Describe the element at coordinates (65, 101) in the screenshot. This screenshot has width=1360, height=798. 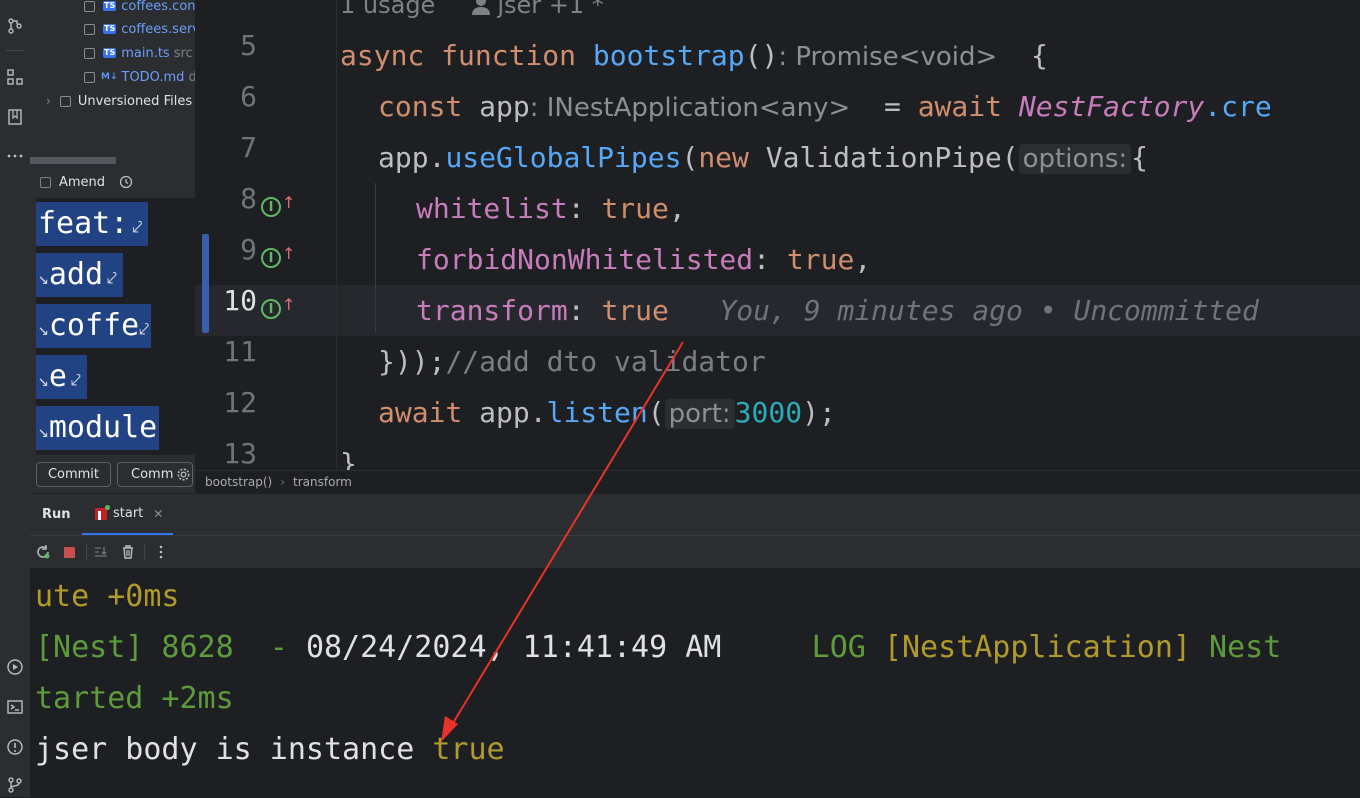
I see `unversioned-checkbox` at that location.